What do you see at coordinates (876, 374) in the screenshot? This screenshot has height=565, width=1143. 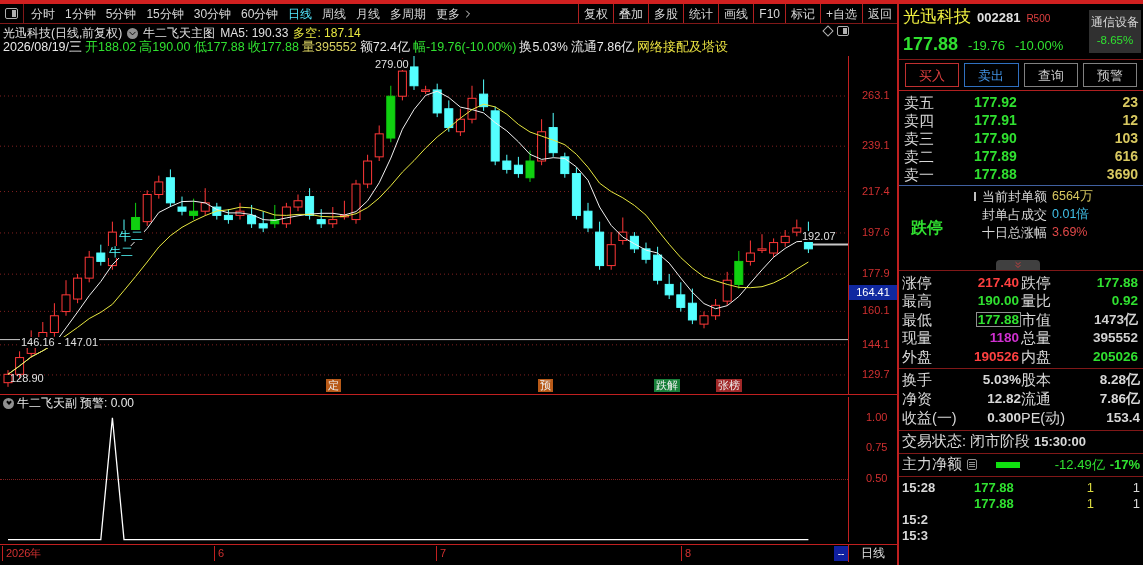 I see `price-axis-label: 129.7` at bounding box center [876, 374].